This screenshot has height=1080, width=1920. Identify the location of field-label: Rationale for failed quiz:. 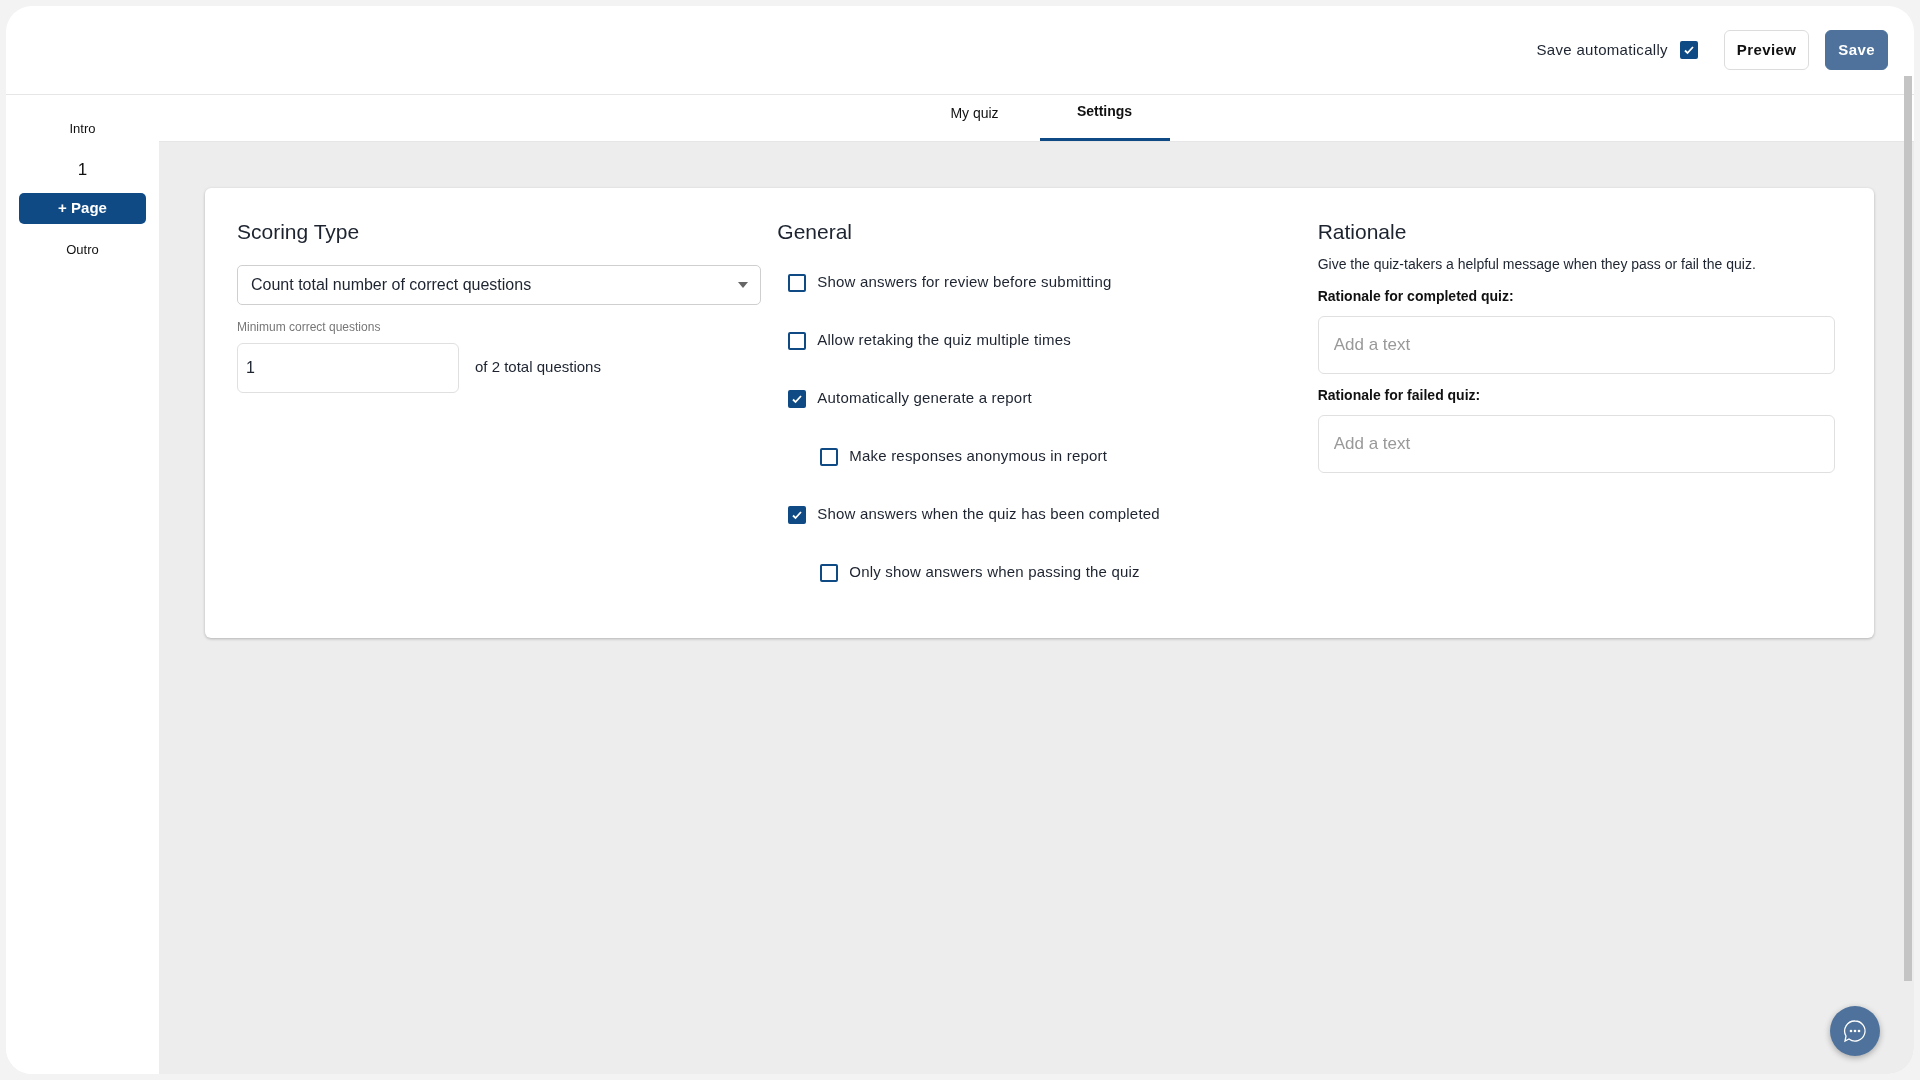
(1399, 395).